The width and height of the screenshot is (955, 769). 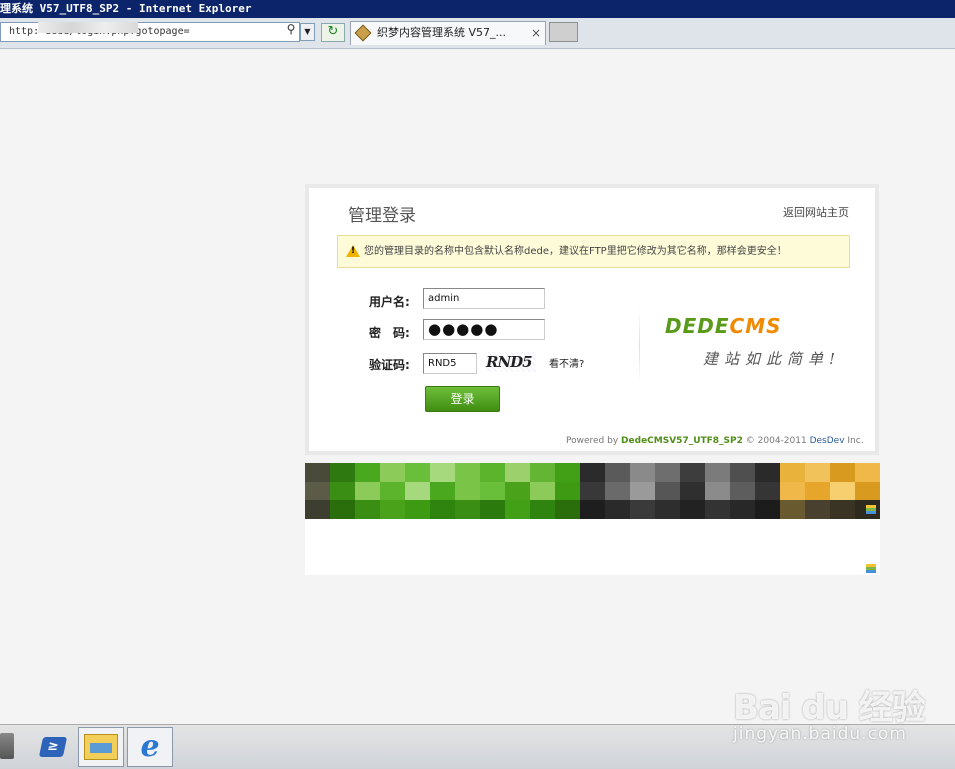 I want to click on window-title: 理系统 V57_UTF8_SP2 - Internet Explorer, so click(x=126, y=8).